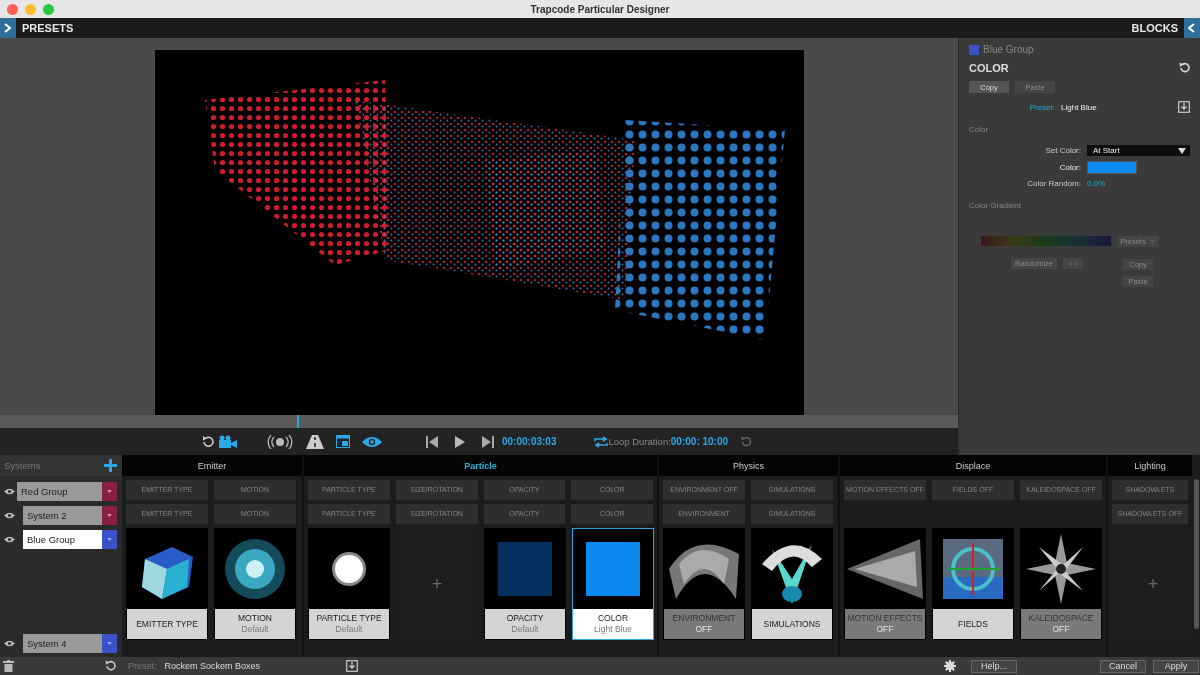 Image resolution: width=1200 pixels, height=675 pixels. I want to click on add-icon, so click(110, 465).